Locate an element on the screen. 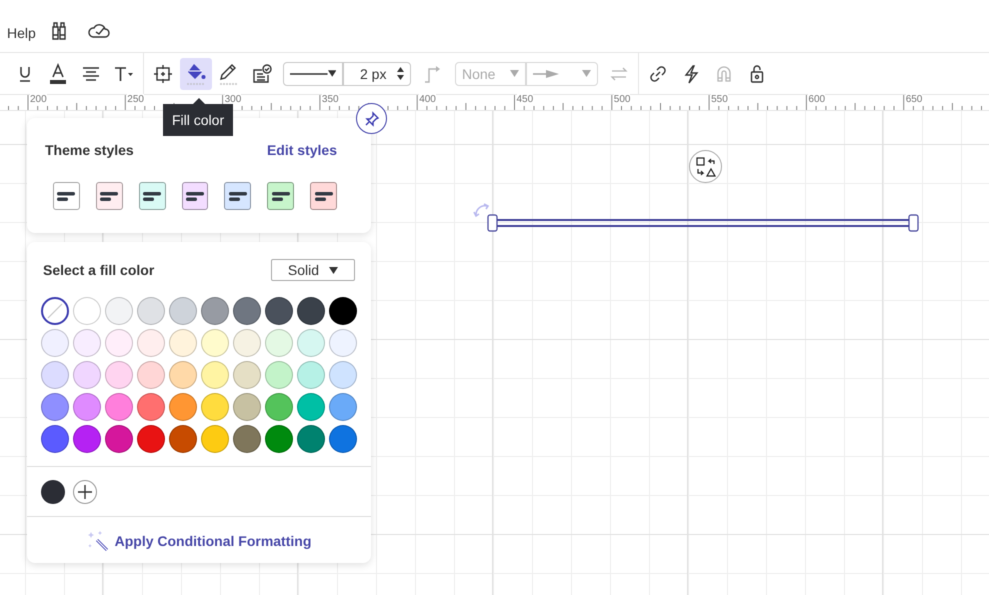 The width and height of the screenshot is (989, 595). ruler-label: 600 is located at coordinates (817, 99).